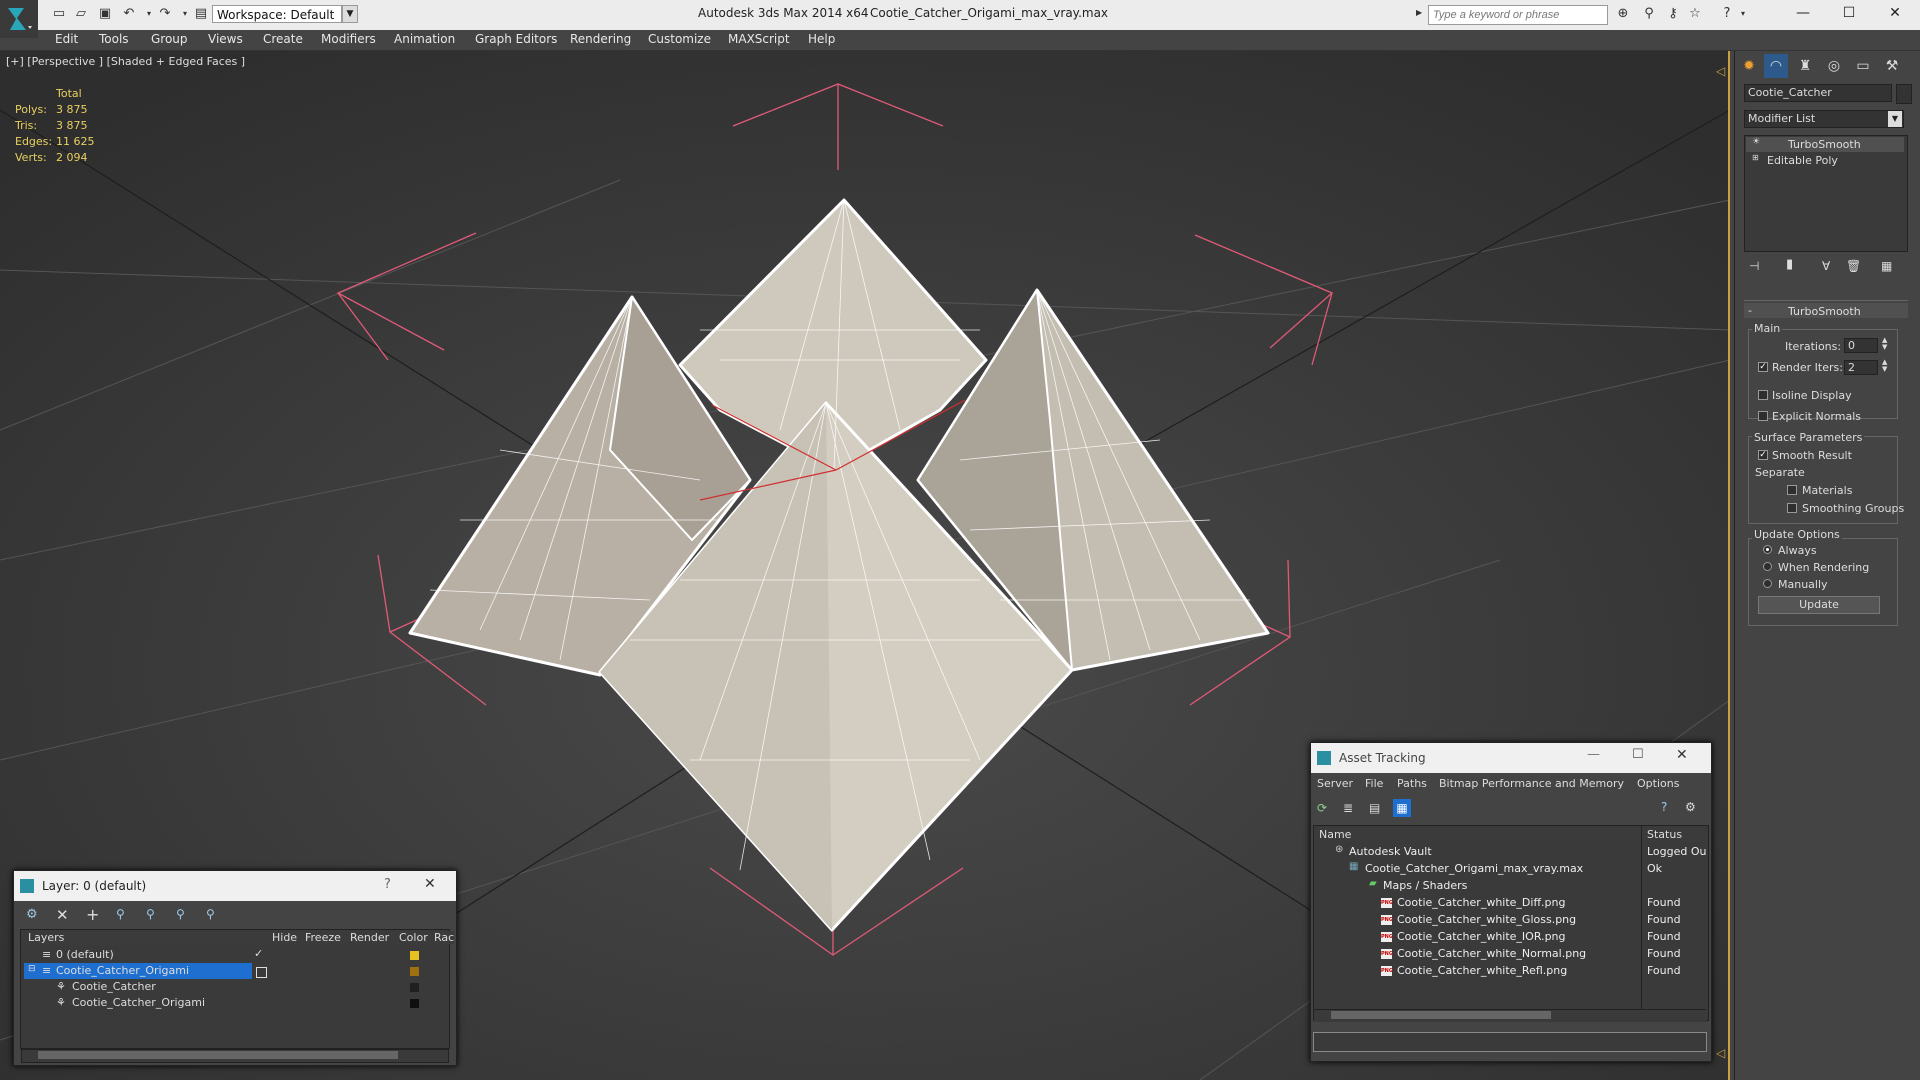 The height and width of the screenshot is (1080, 1920). I want to click on expand-plus-icon: ⊞, so click(1755, 157).